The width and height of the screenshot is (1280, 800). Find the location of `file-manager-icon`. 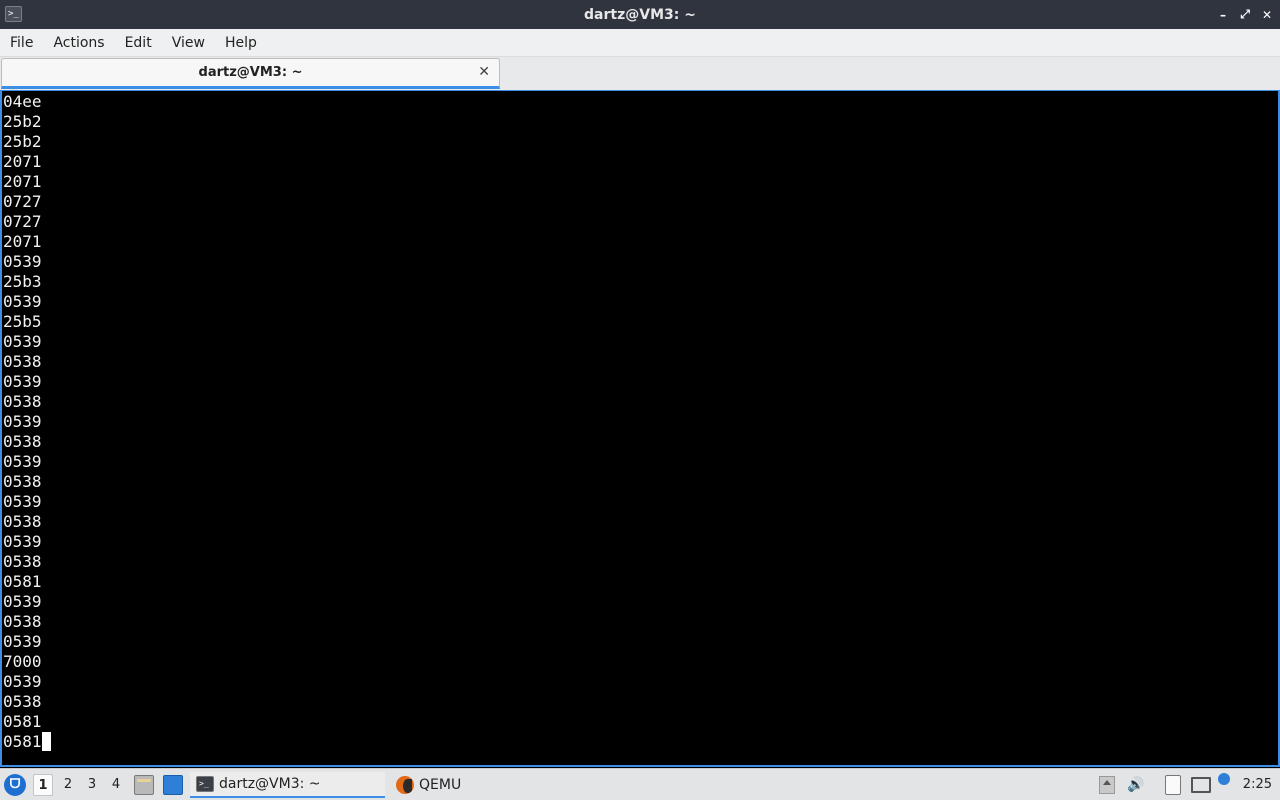

file-manager-icon is located at coordinates (144, 785).